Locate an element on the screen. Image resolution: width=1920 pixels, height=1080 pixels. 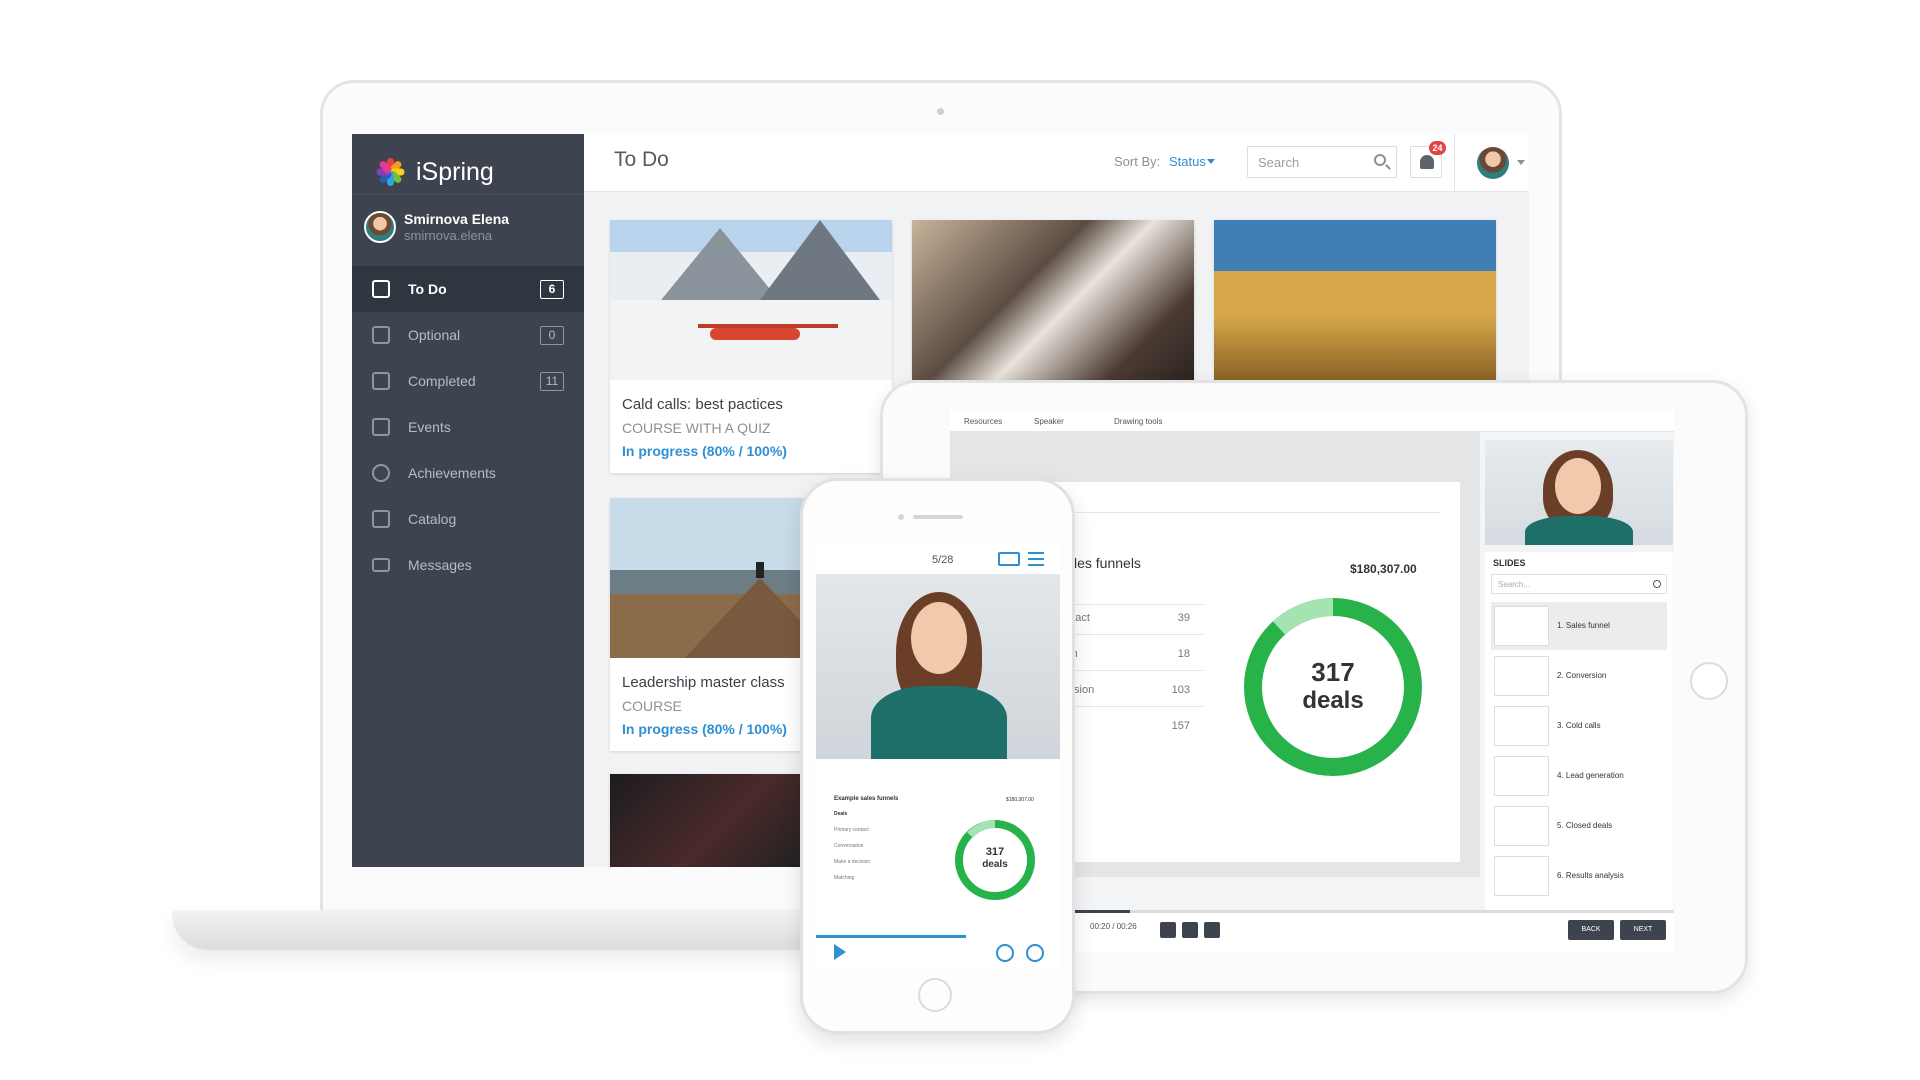
tab-resources: Resources is located at coordinates (983, 421).